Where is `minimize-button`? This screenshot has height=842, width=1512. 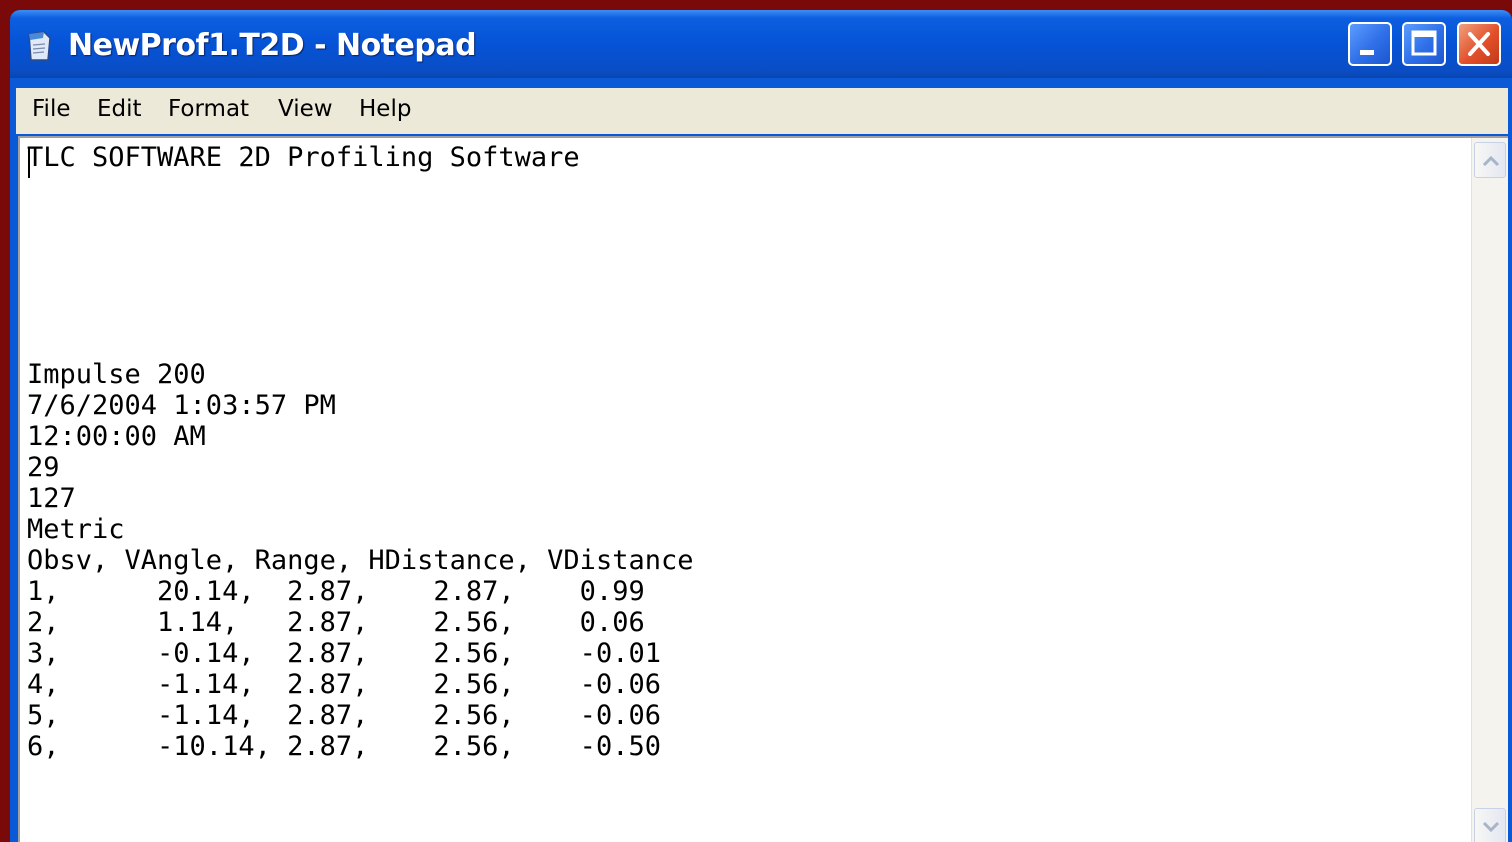 minimize-button is located at coordinates (1370, 44).